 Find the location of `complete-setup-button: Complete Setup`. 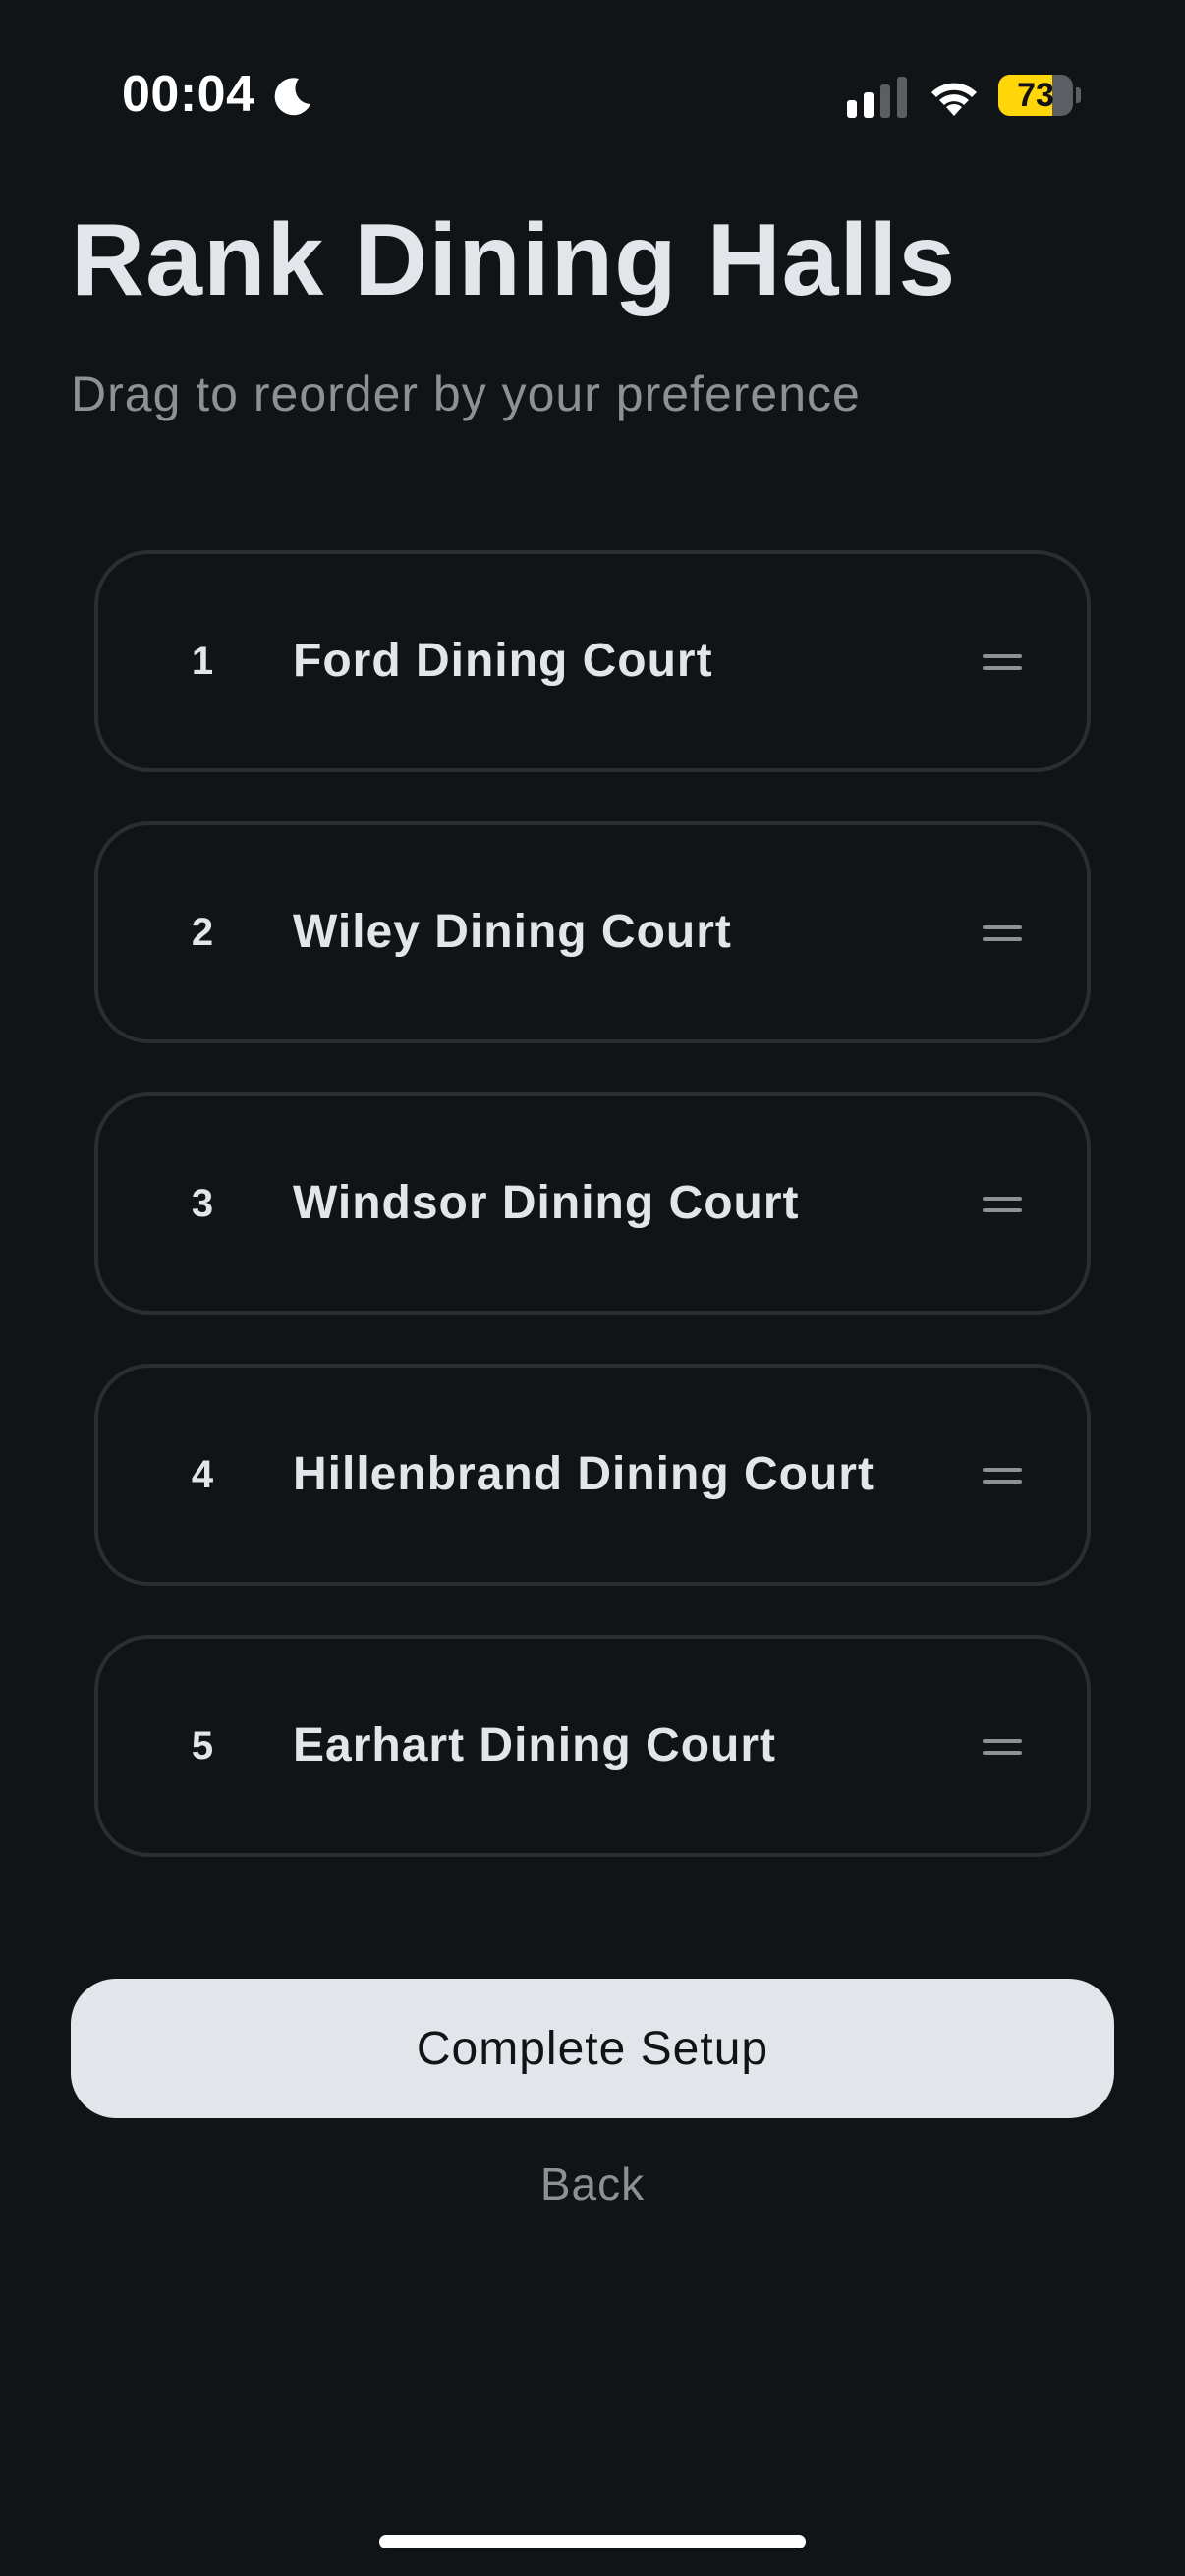

complete-setup-button: Complete Setup is located at coordinates (592, 2048).